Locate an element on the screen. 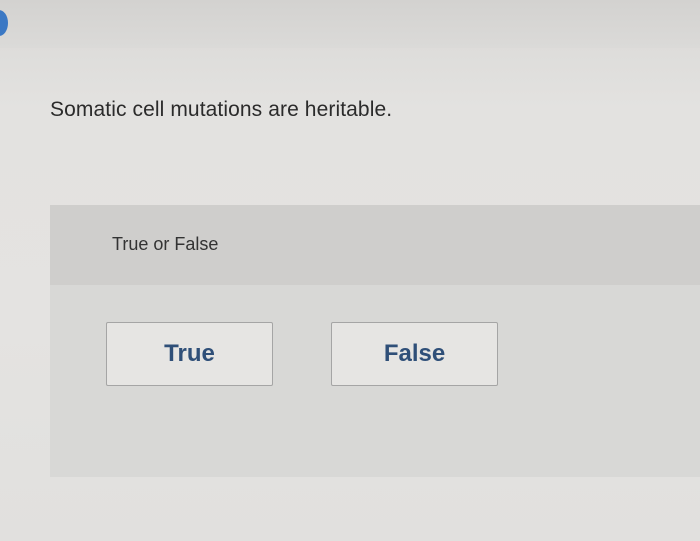 This screenshot has width=700, height=541. false-button: False is located at coordinates (414, 354).